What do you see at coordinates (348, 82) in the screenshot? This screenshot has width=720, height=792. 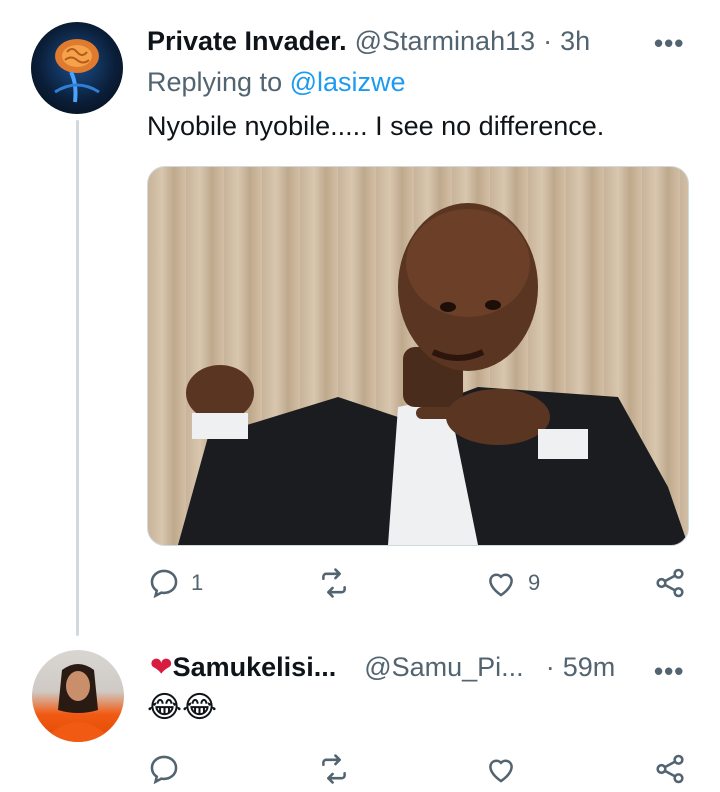 I see `replying-to-handle: @lasizwe` at bounding box center [348, 82].